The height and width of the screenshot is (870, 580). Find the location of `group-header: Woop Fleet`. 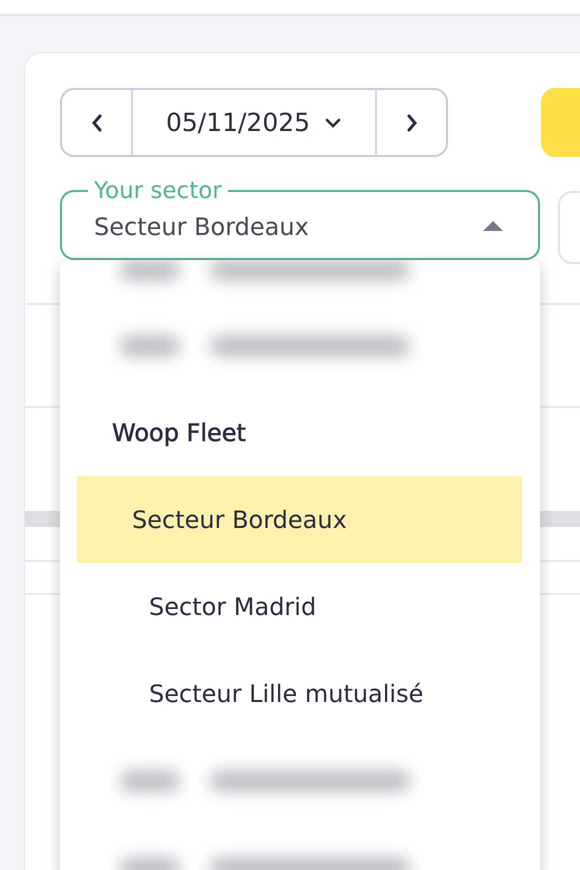

group-header: Woop Fleet is located at coordinates (179, 433).